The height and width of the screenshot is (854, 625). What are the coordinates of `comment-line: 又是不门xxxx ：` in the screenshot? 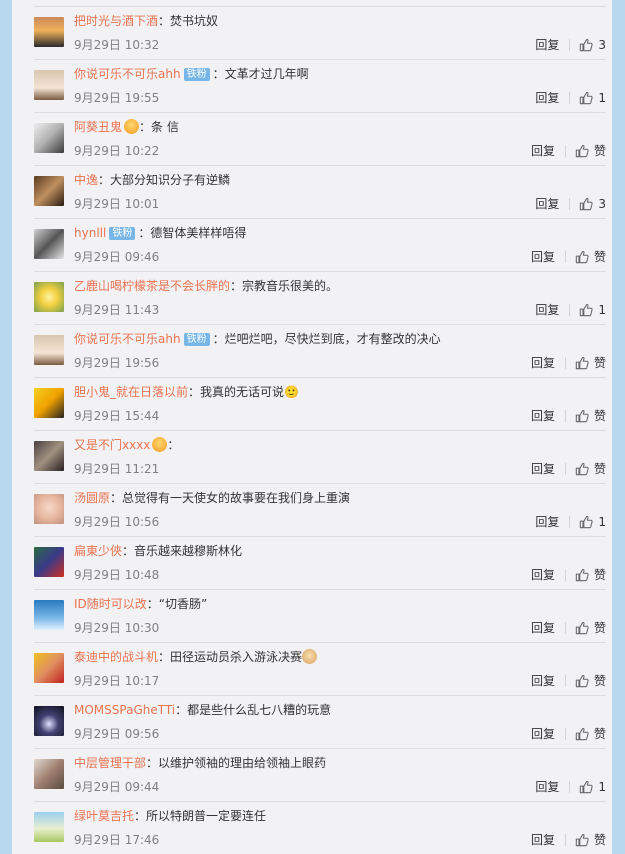 It's located at (340, 445).